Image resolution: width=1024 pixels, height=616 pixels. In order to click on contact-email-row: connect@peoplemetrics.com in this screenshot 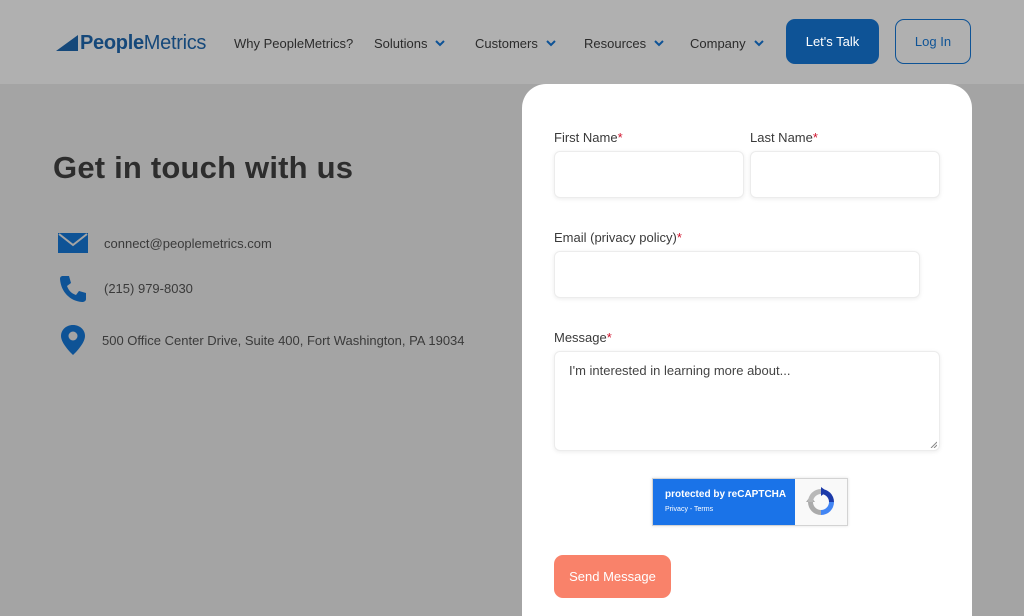, I will do `click(164, 243)`.